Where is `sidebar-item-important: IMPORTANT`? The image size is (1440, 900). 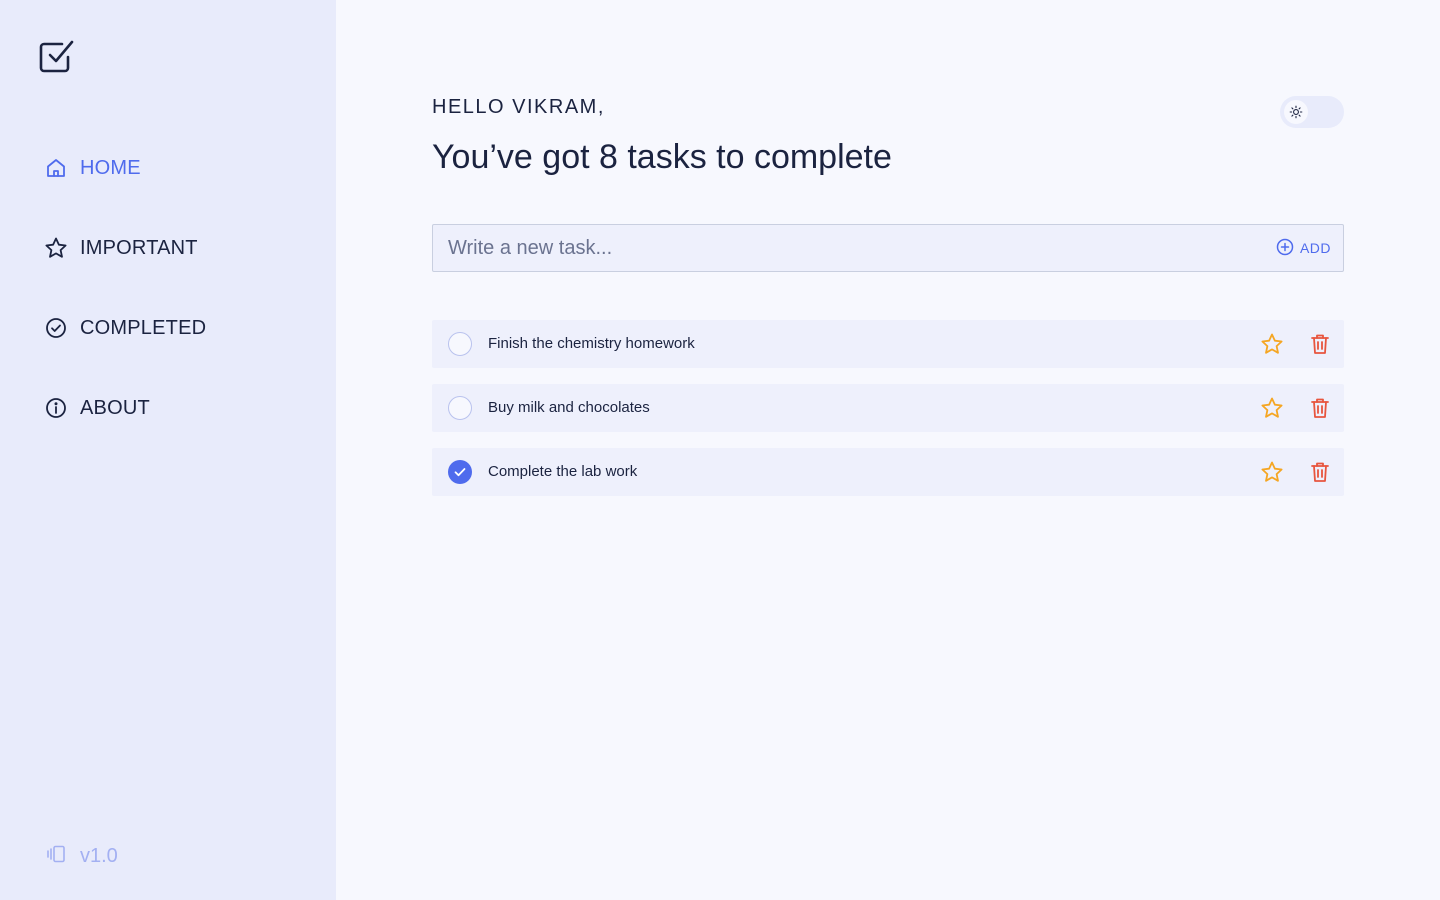
sidebar-item-important: IMPORTANT is located at coordinates (121, 248).